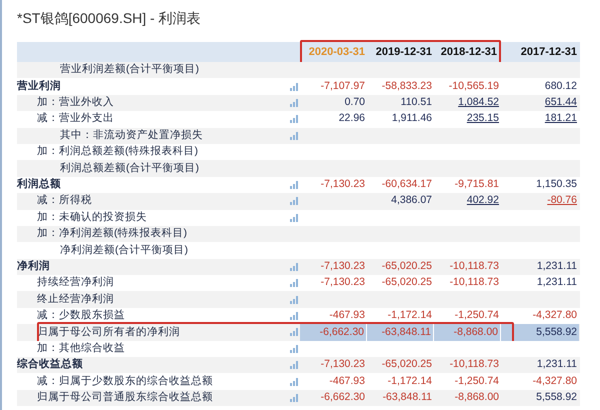 The width and height of the screenshot is (600, 410). What do you see at coordinates (473, 86) in the screenshot?
I see `value-cell-text: -10,565.19` at bounding box center [473, 86].